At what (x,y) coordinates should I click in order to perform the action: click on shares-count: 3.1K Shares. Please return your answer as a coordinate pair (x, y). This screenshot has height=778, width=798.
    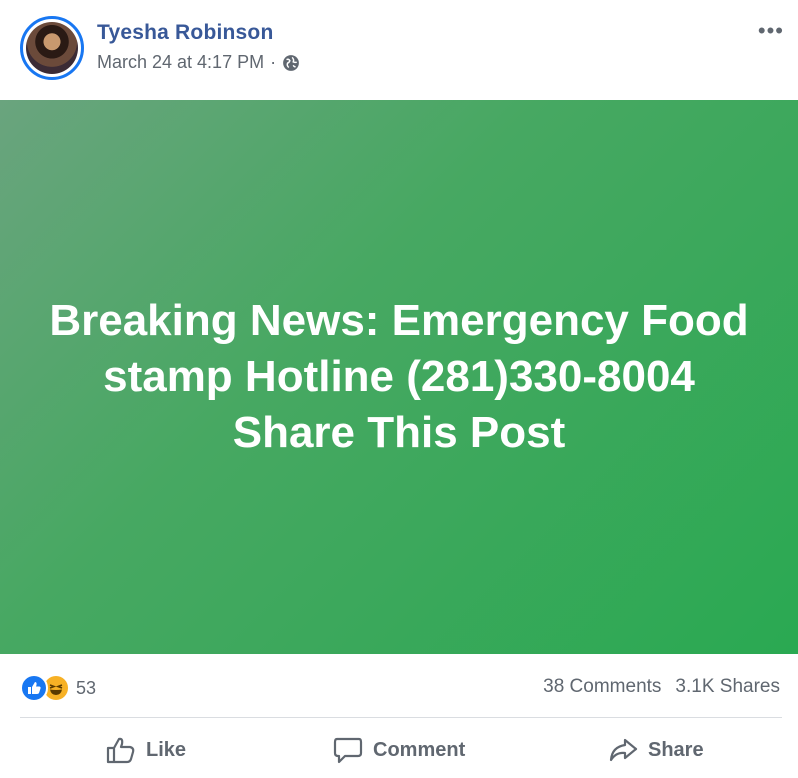
    Looking at the image, I should click on (727, 687).